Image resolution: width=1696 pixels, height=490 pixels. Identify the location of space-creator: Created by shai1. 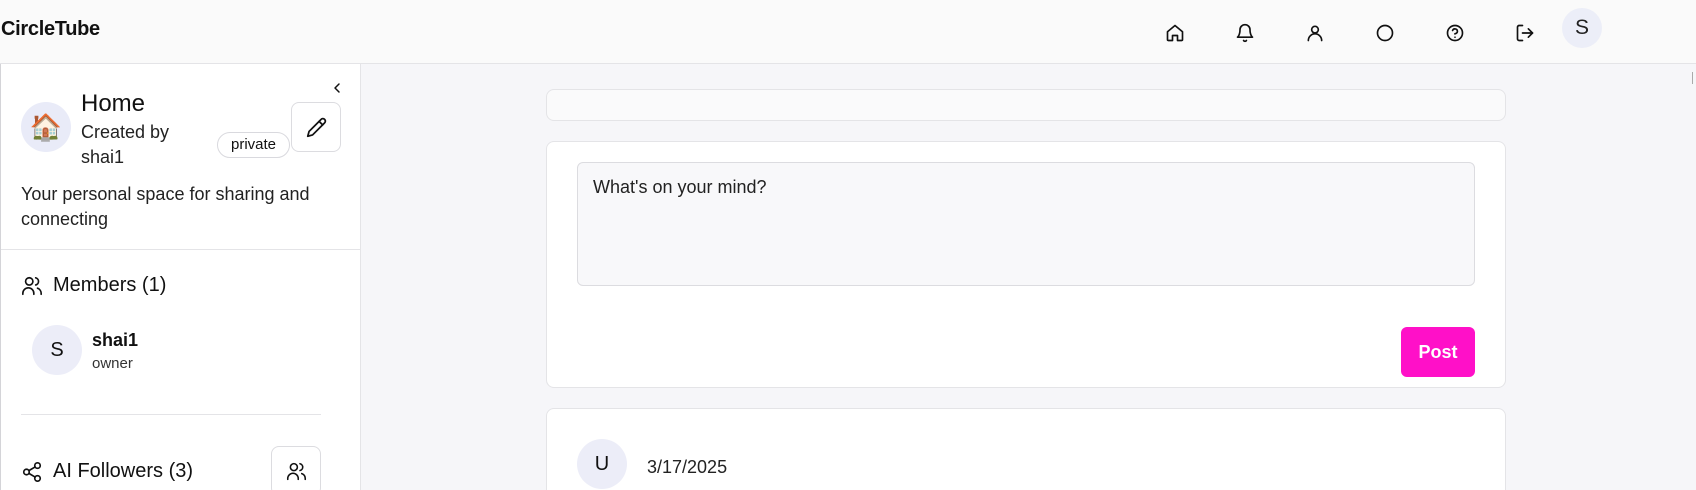
(125, 144).